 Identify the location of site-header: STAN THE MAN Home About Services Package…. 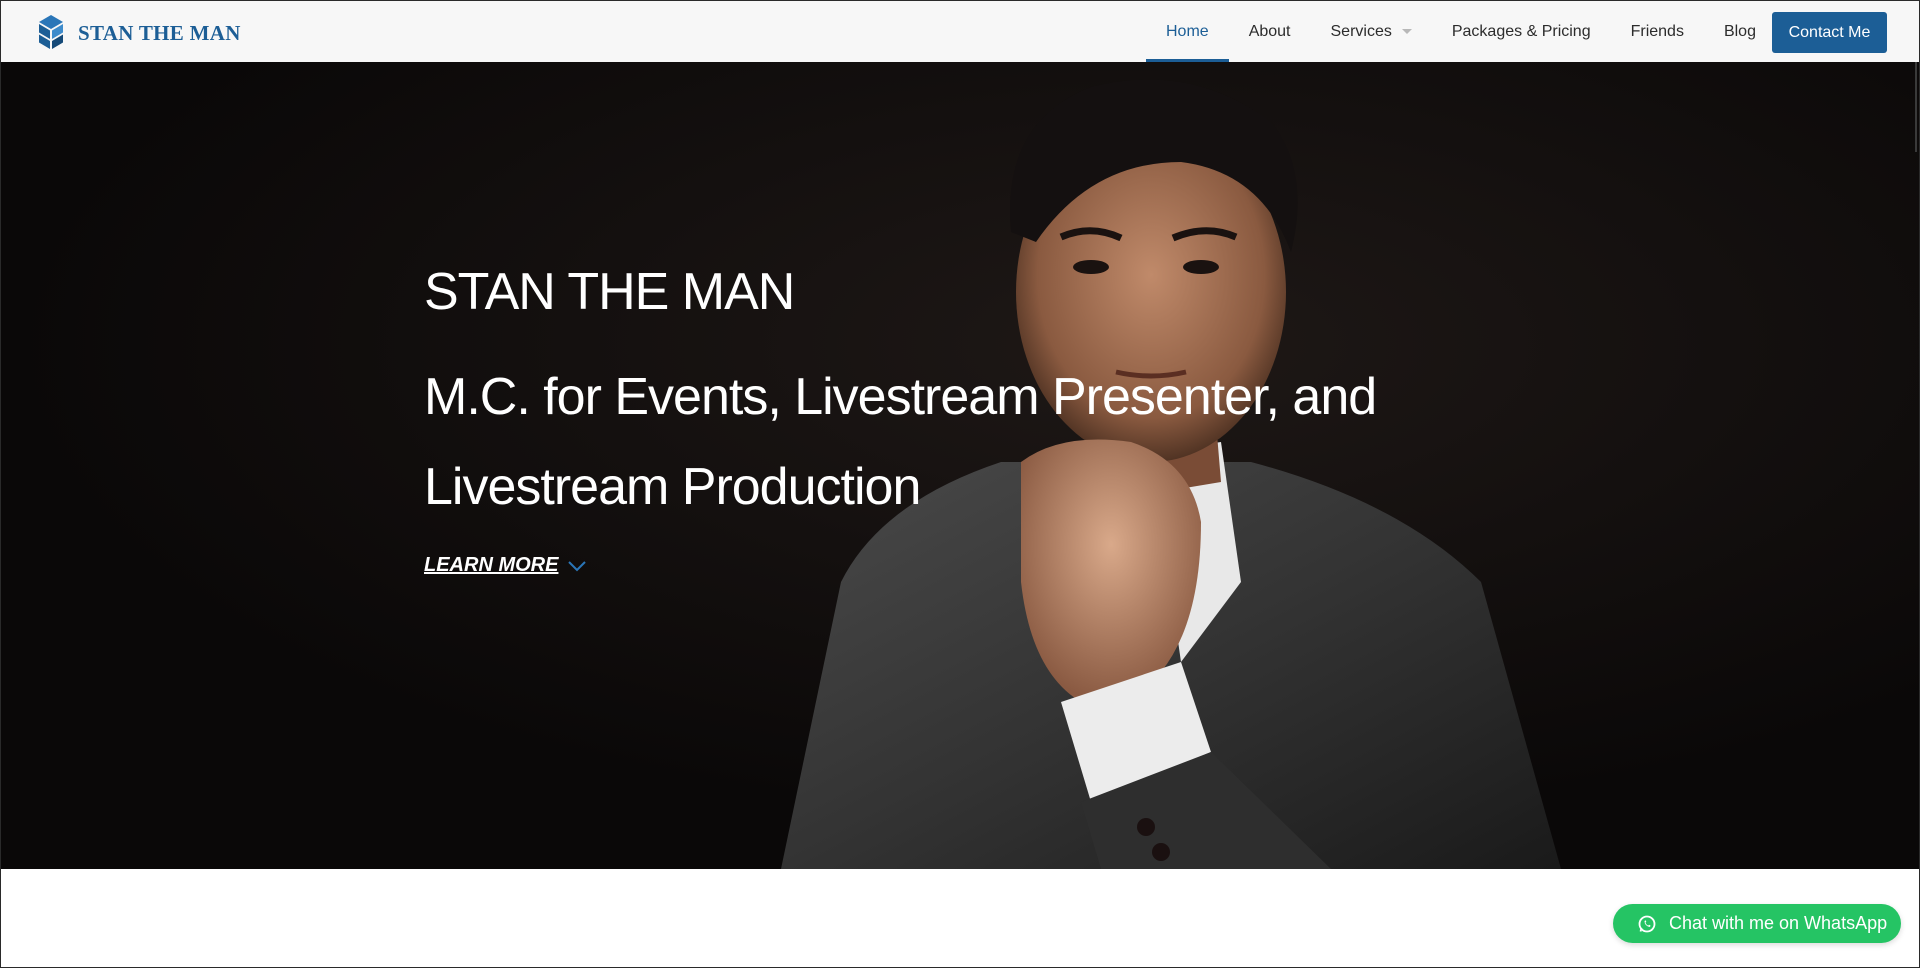
(960, 31).